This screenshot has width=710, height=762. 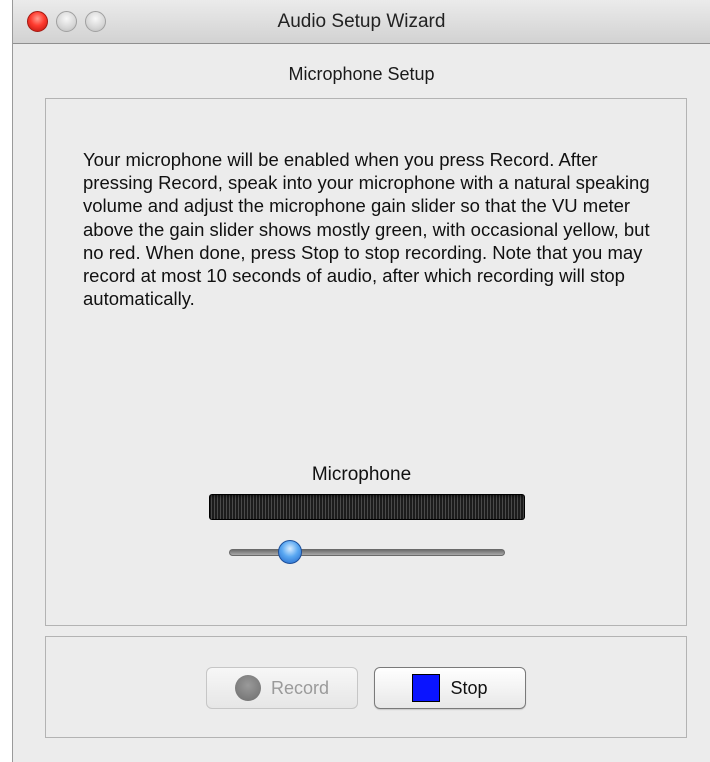 I want to click on record-circle-icon, so click(x=247, y=688).